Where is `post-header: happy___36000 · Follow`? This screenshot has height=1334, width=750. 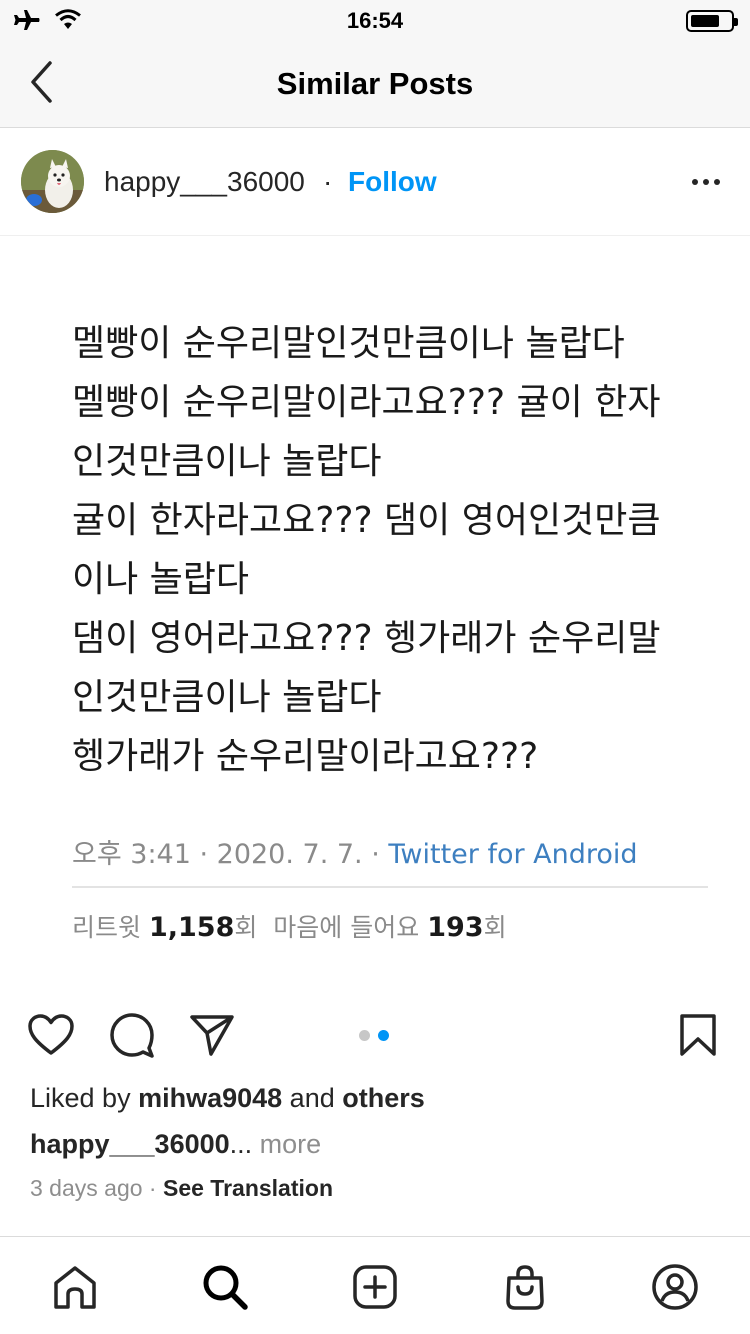
post-header: happy___36000 · Follow is located at coordinates (375, 182).